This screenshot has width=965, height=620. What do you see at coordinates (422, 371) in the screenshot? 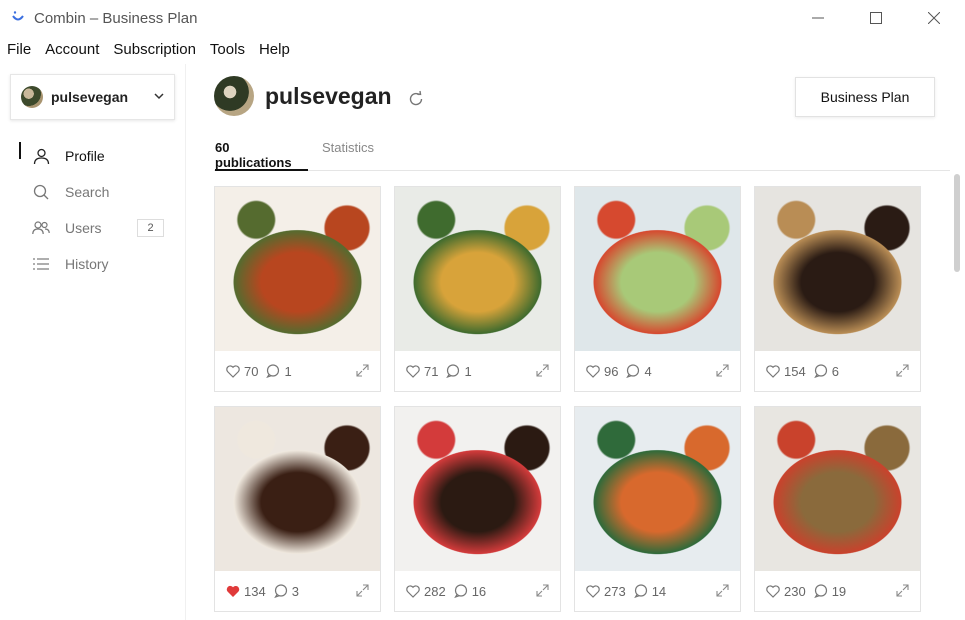
I see `likes-stat: 71` at bounding box center [422, 371].